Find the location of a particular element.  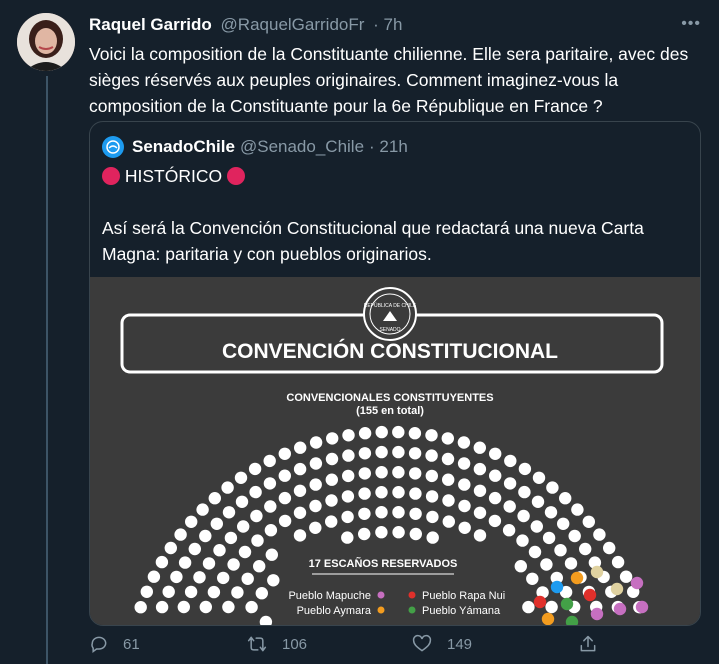

image-title: CONVENCIÓN CONSTITUCIONAL is located at coordinates (390, 351).